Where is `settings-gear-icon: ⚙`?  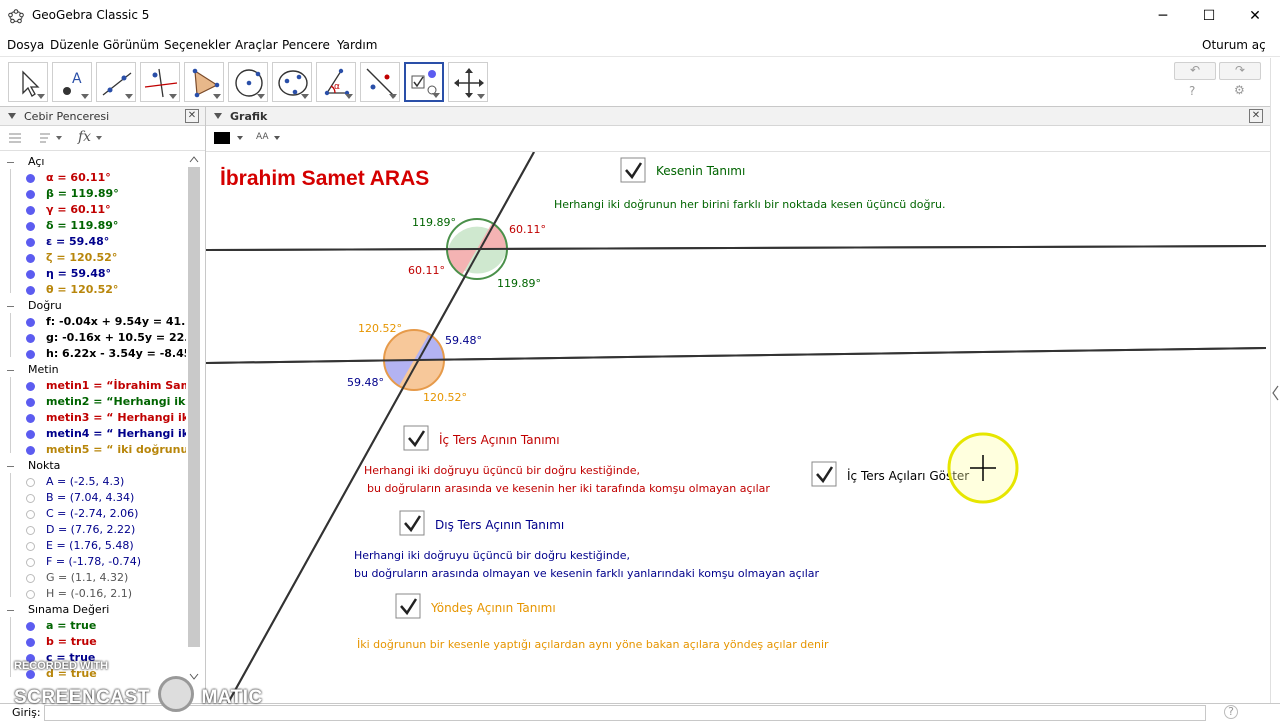
settings-gear-icon: ⚙ is located at coordinates (1239, 90).